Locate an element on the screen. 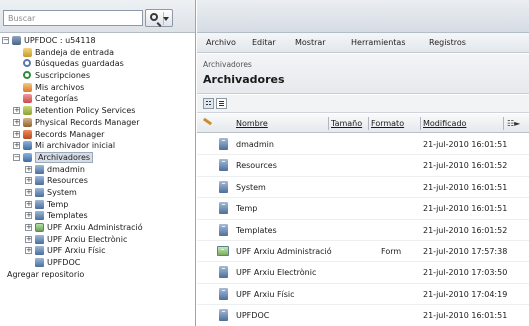  tree-item-dmadmin: + dmadmin is located at coordinates (97, 170).